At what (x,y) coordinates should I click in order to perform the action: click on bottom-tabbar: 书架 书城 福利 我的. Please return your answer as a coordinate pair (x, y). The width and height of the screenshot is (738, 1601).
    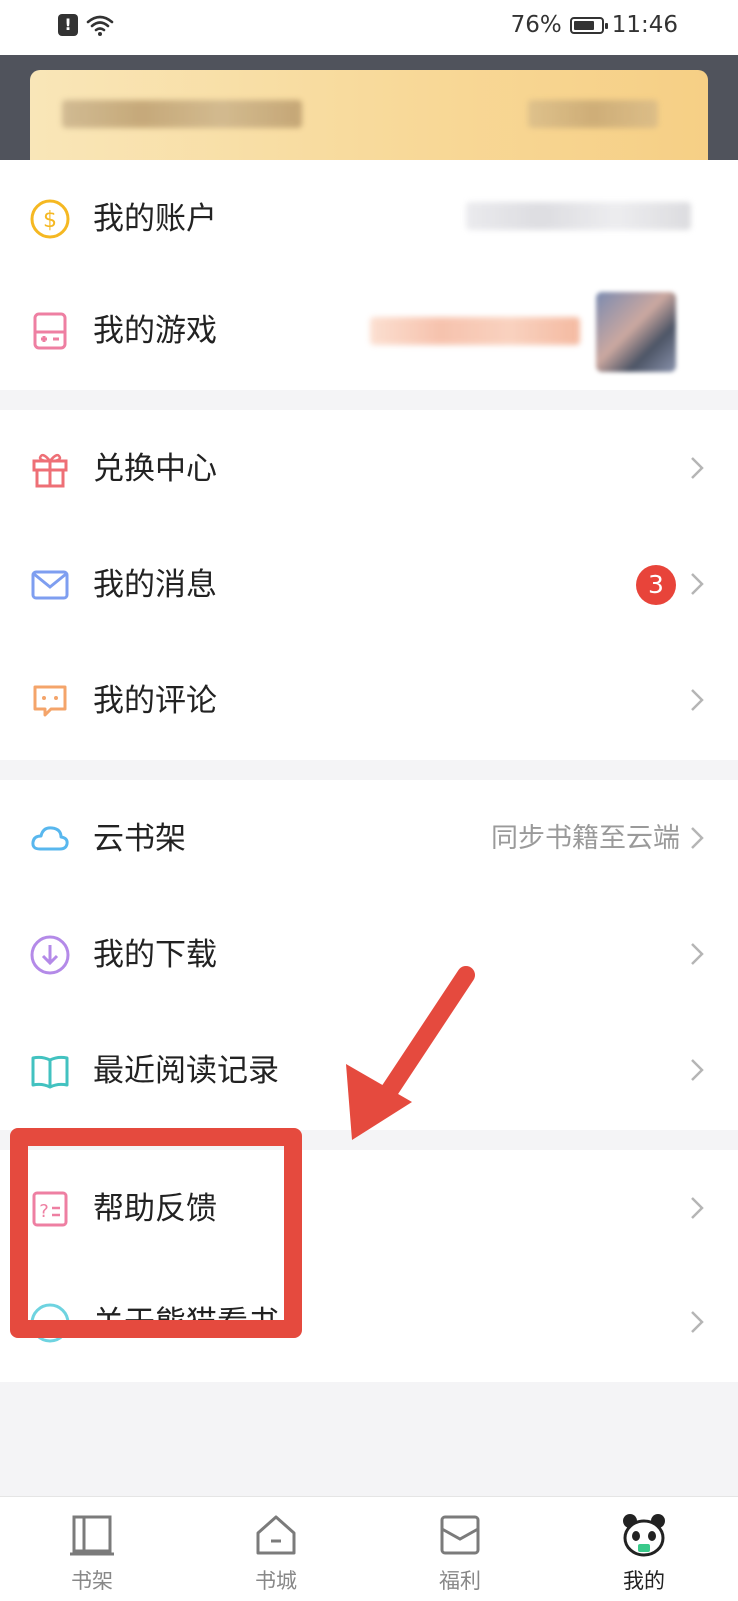
    Looking at the image, I should click on (369, 1548).